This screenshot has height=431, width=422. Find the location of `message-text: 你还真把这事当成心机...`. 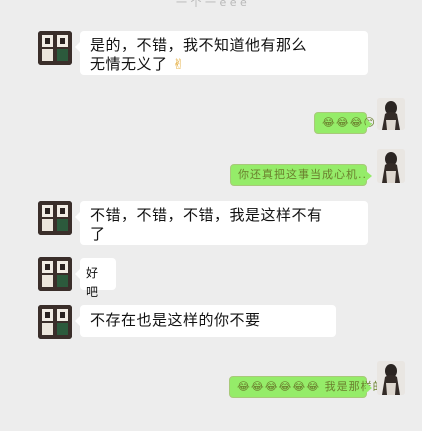

message-text: 你还真把这事当成心机... is located at coordinates (305, 174).